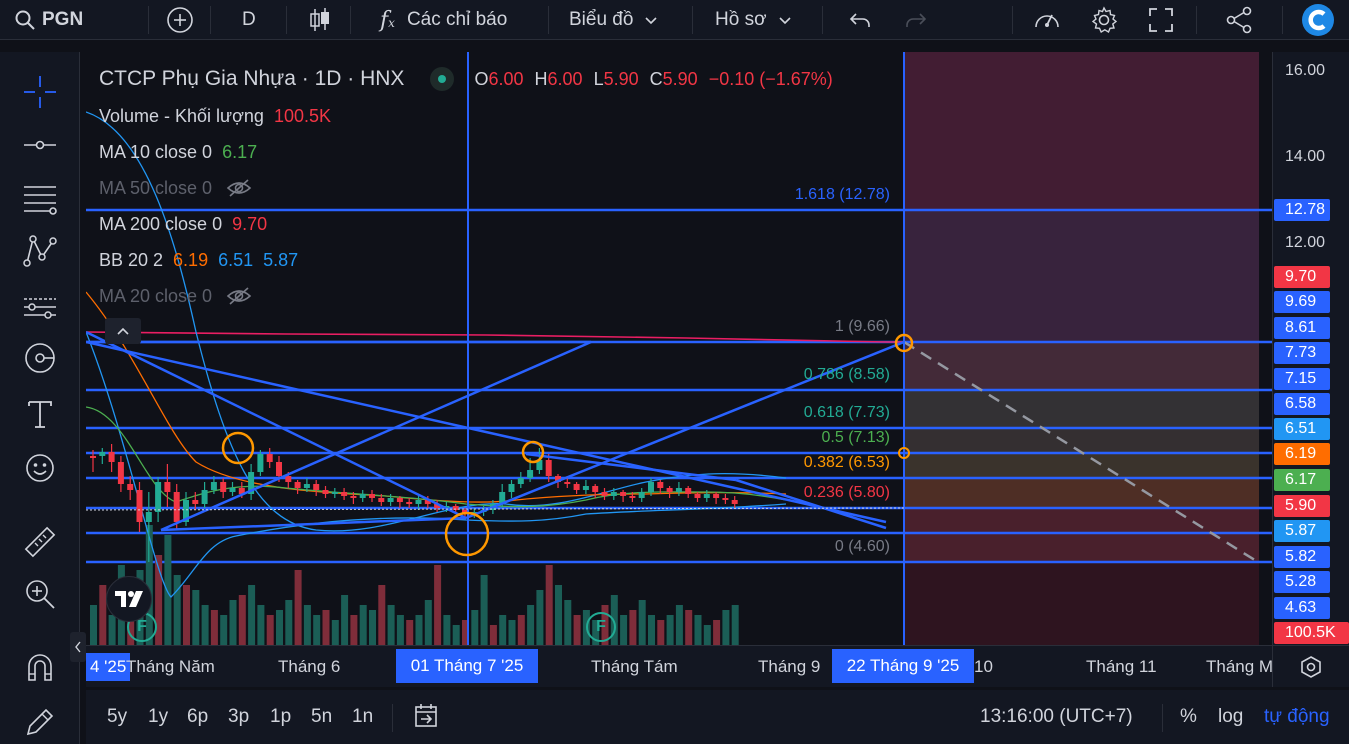 This screenshot has height=744, width=1349. I want to click on fullscreen-button, so click(1161, 20).